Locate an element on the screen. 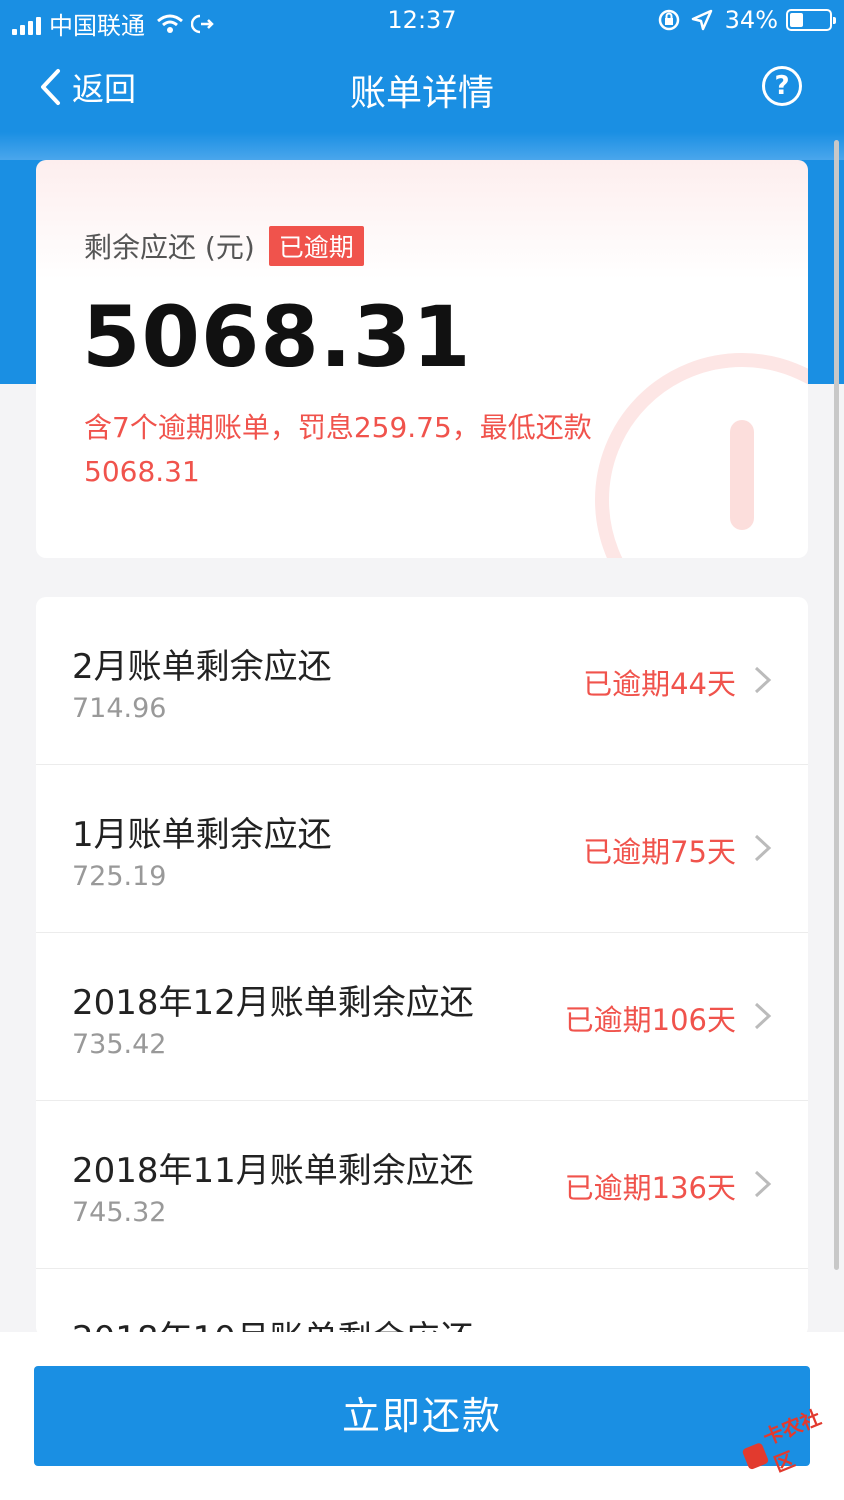 The width and height of the screenshot is (844, 1500). bottom-action-bar: 立即还款 is located at coordinates (422, 1416).